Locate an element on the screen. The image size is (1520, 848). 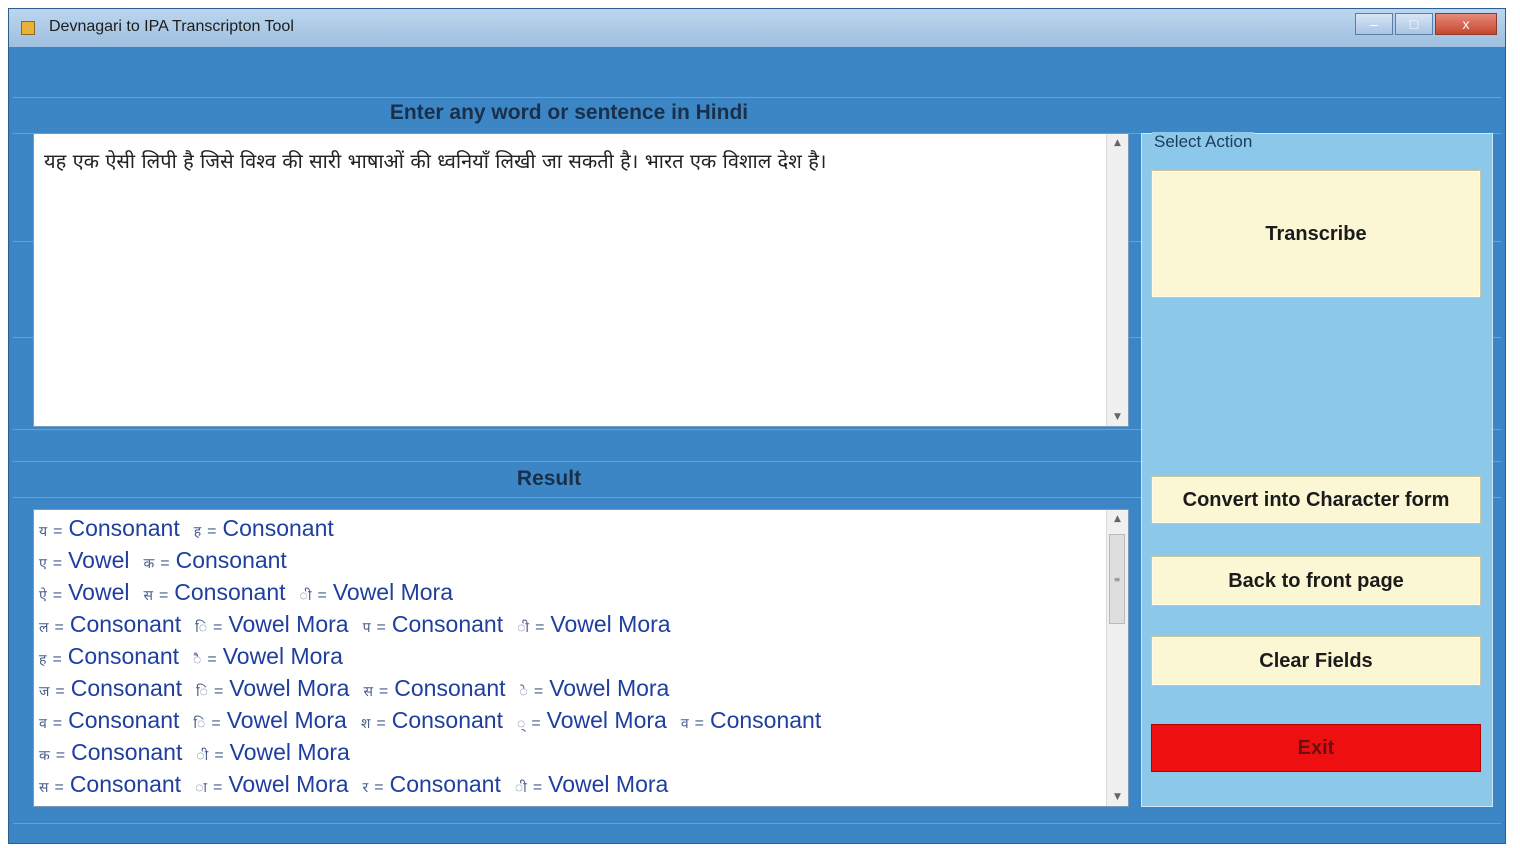
result-entry: ए = Vowel is located at coordinates (84, 560).